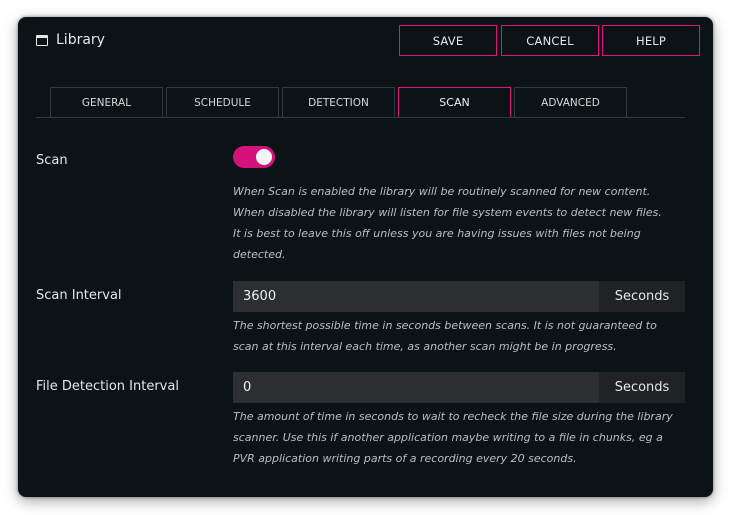 The height and width of the screenshot is (515, 731). Describe the element at coordinates (42, 40) in the screenshot. I see `window-icon` at that location.